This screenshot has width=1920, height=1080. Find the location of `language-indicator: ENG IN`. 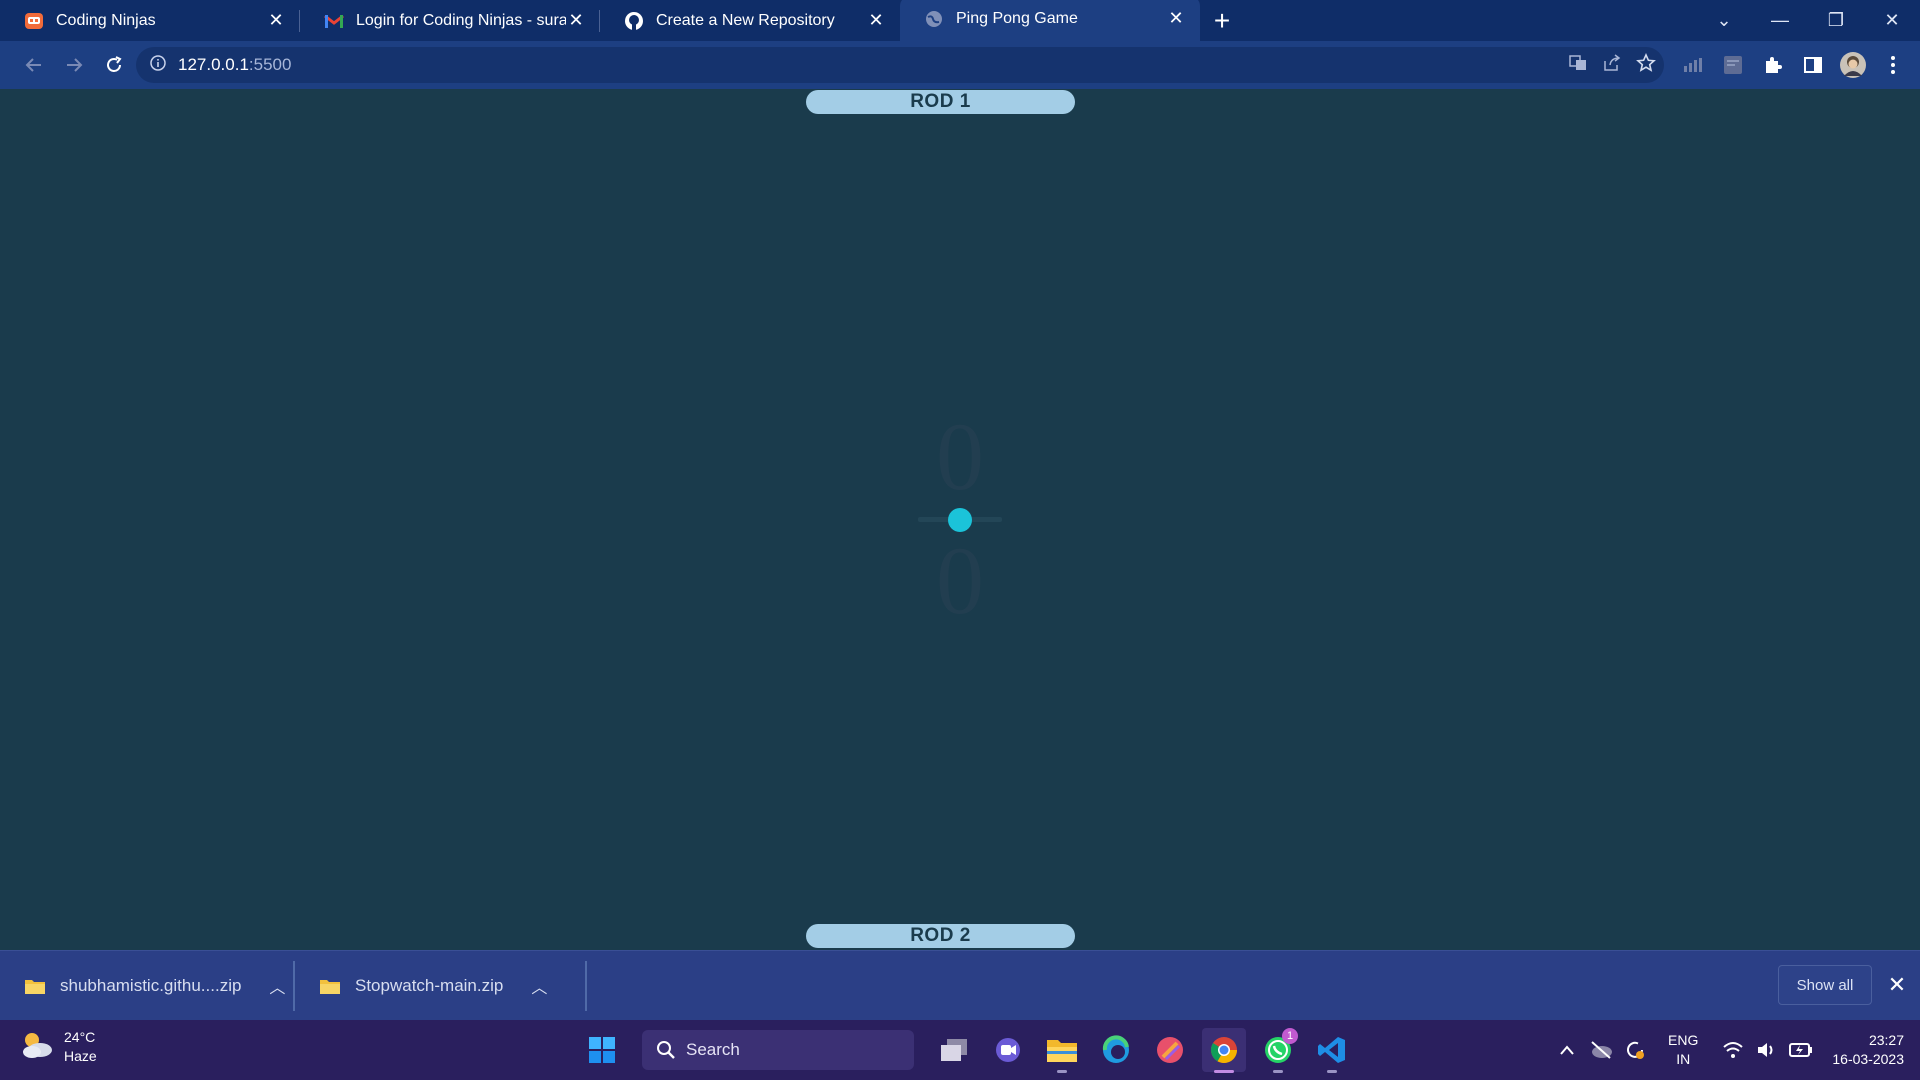

language-indicator: ENG IN is located at coordinates (1683, 1050).